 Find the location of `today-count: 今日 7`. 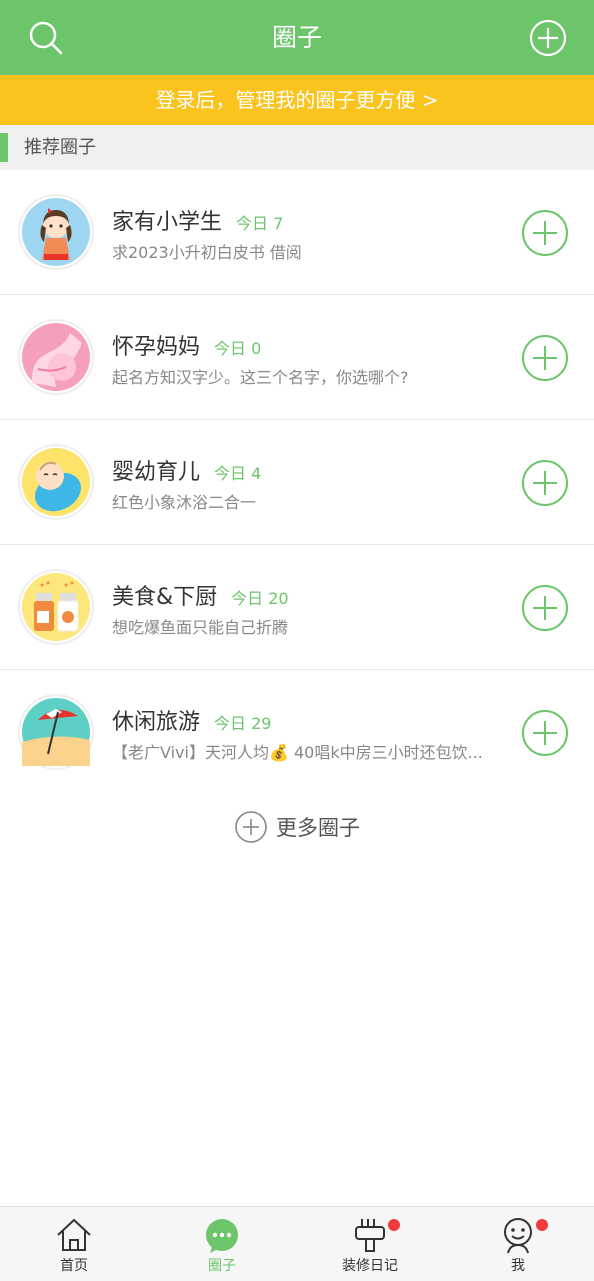

today-count: 今日 7 is located at coordinates (260, 223).